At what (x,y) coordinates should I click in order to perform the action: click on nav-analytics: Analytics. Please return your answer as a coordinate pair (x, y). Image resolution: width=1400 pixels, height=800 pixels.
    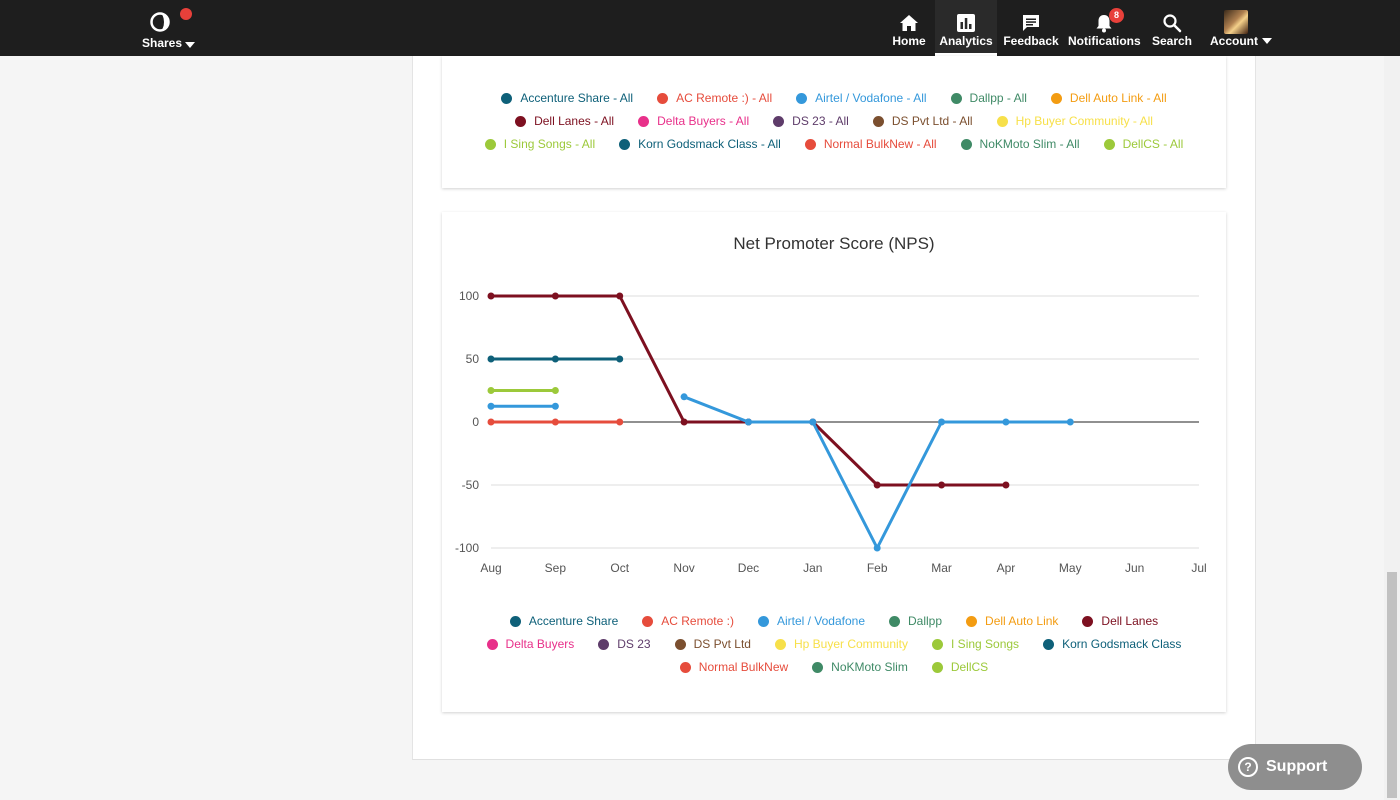
    Looking at the image, I should click on (966, 28).